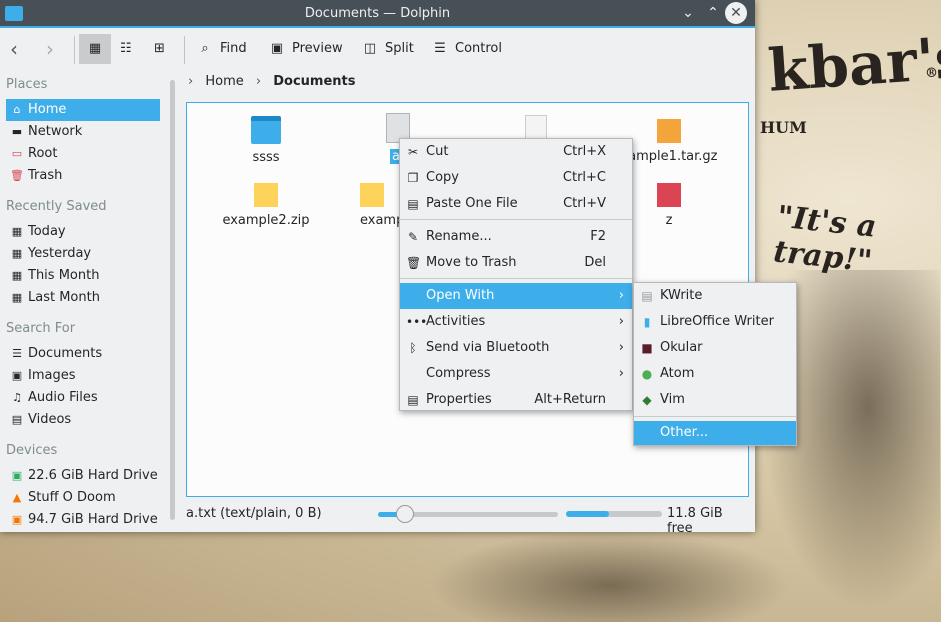  Describe the element at coordinates (614, 514) in the screenshot. I see `disk-space-bar` at that location.